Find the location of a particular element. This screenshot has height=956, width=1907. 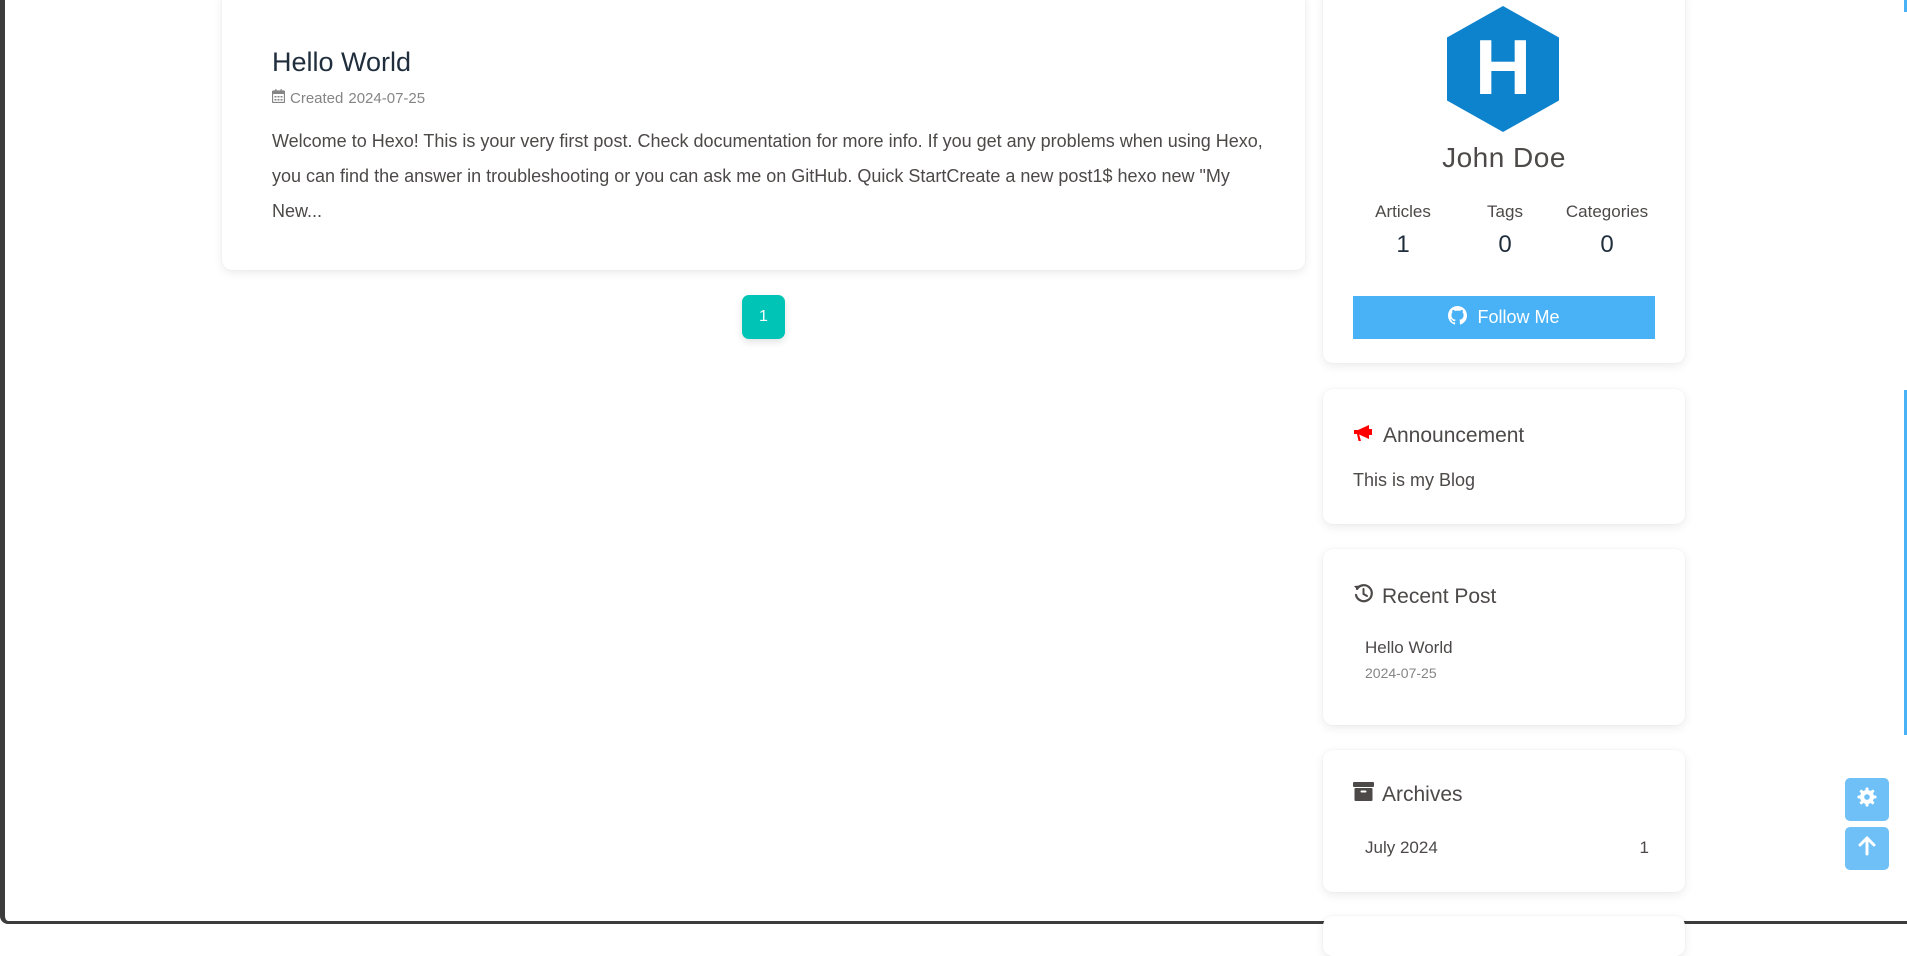

settings-button is located at coordinates (1867, 799).